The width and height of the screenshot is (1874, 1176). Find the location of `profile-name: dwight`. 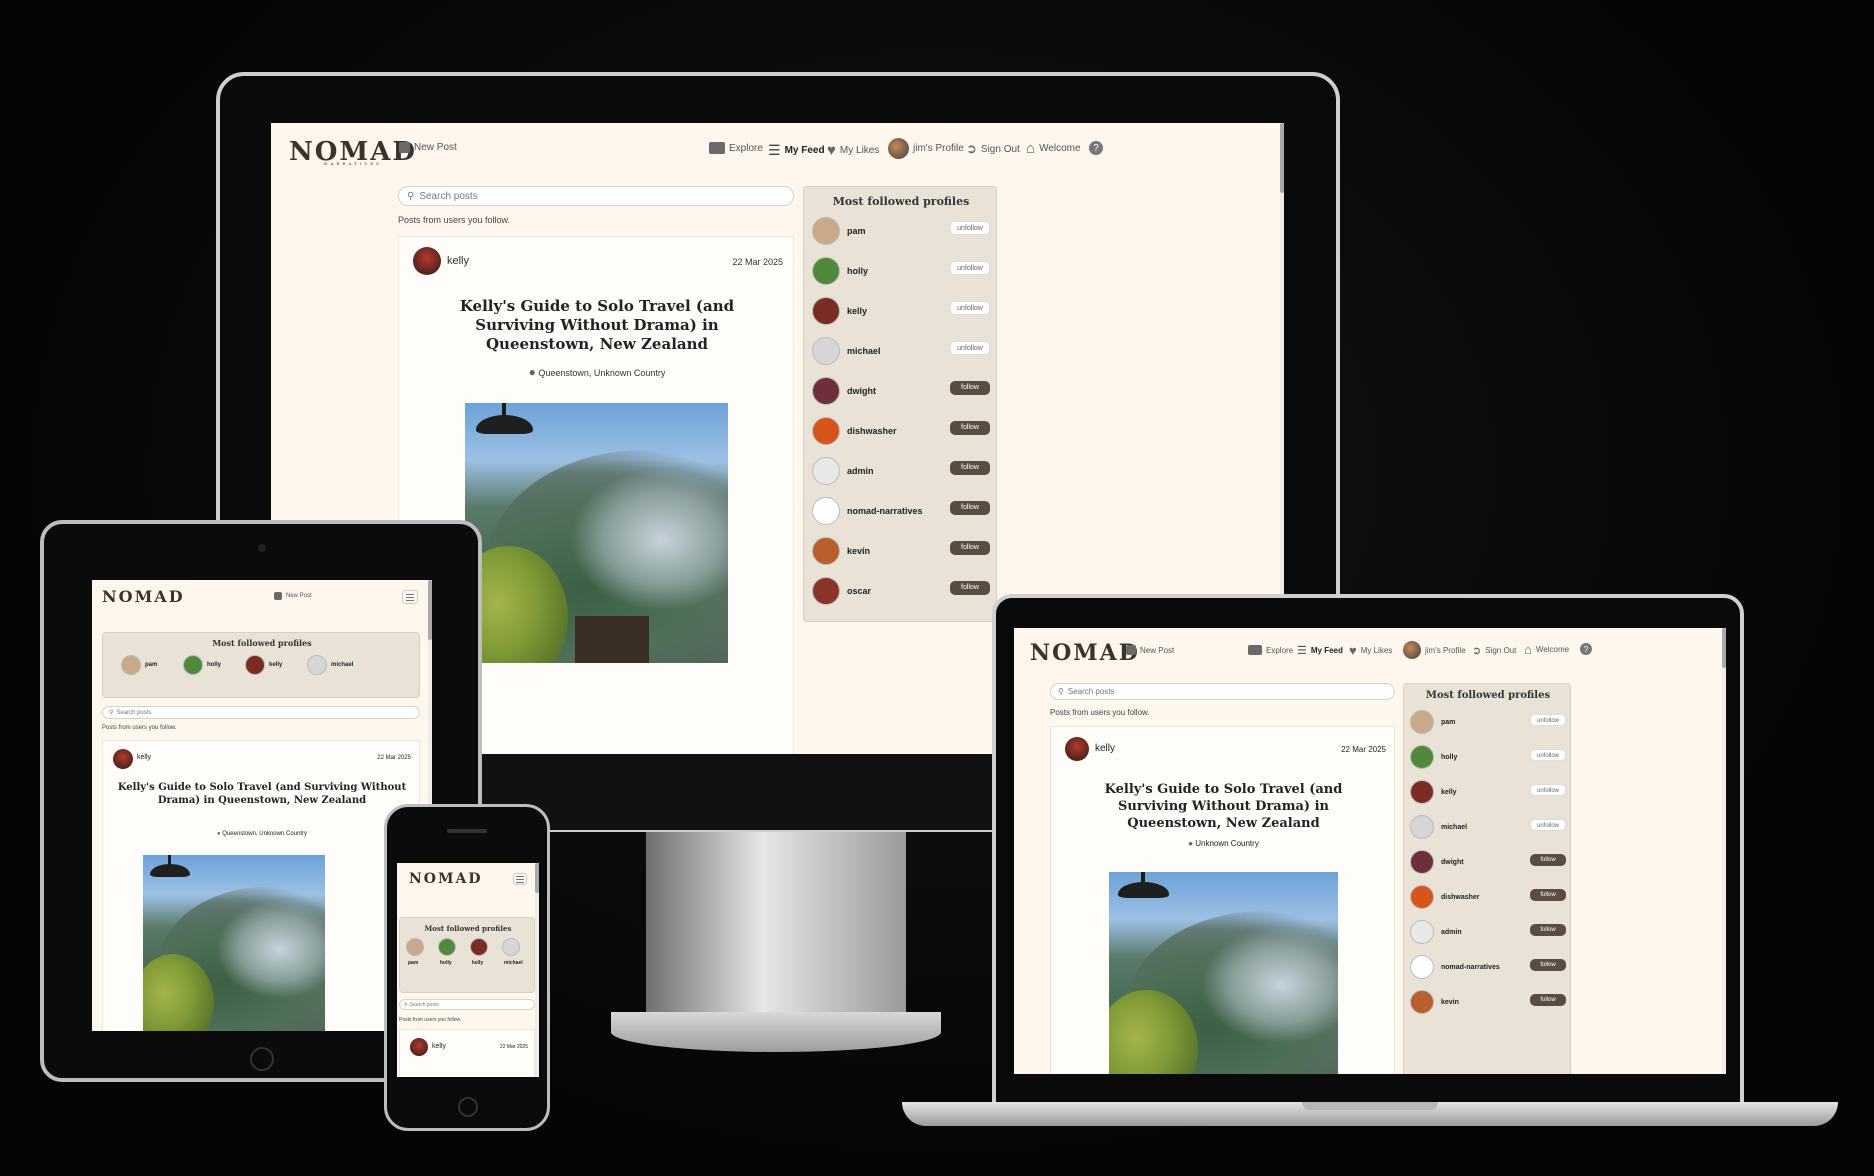

profile-name: dwight is located at coordinates (1452, 862).